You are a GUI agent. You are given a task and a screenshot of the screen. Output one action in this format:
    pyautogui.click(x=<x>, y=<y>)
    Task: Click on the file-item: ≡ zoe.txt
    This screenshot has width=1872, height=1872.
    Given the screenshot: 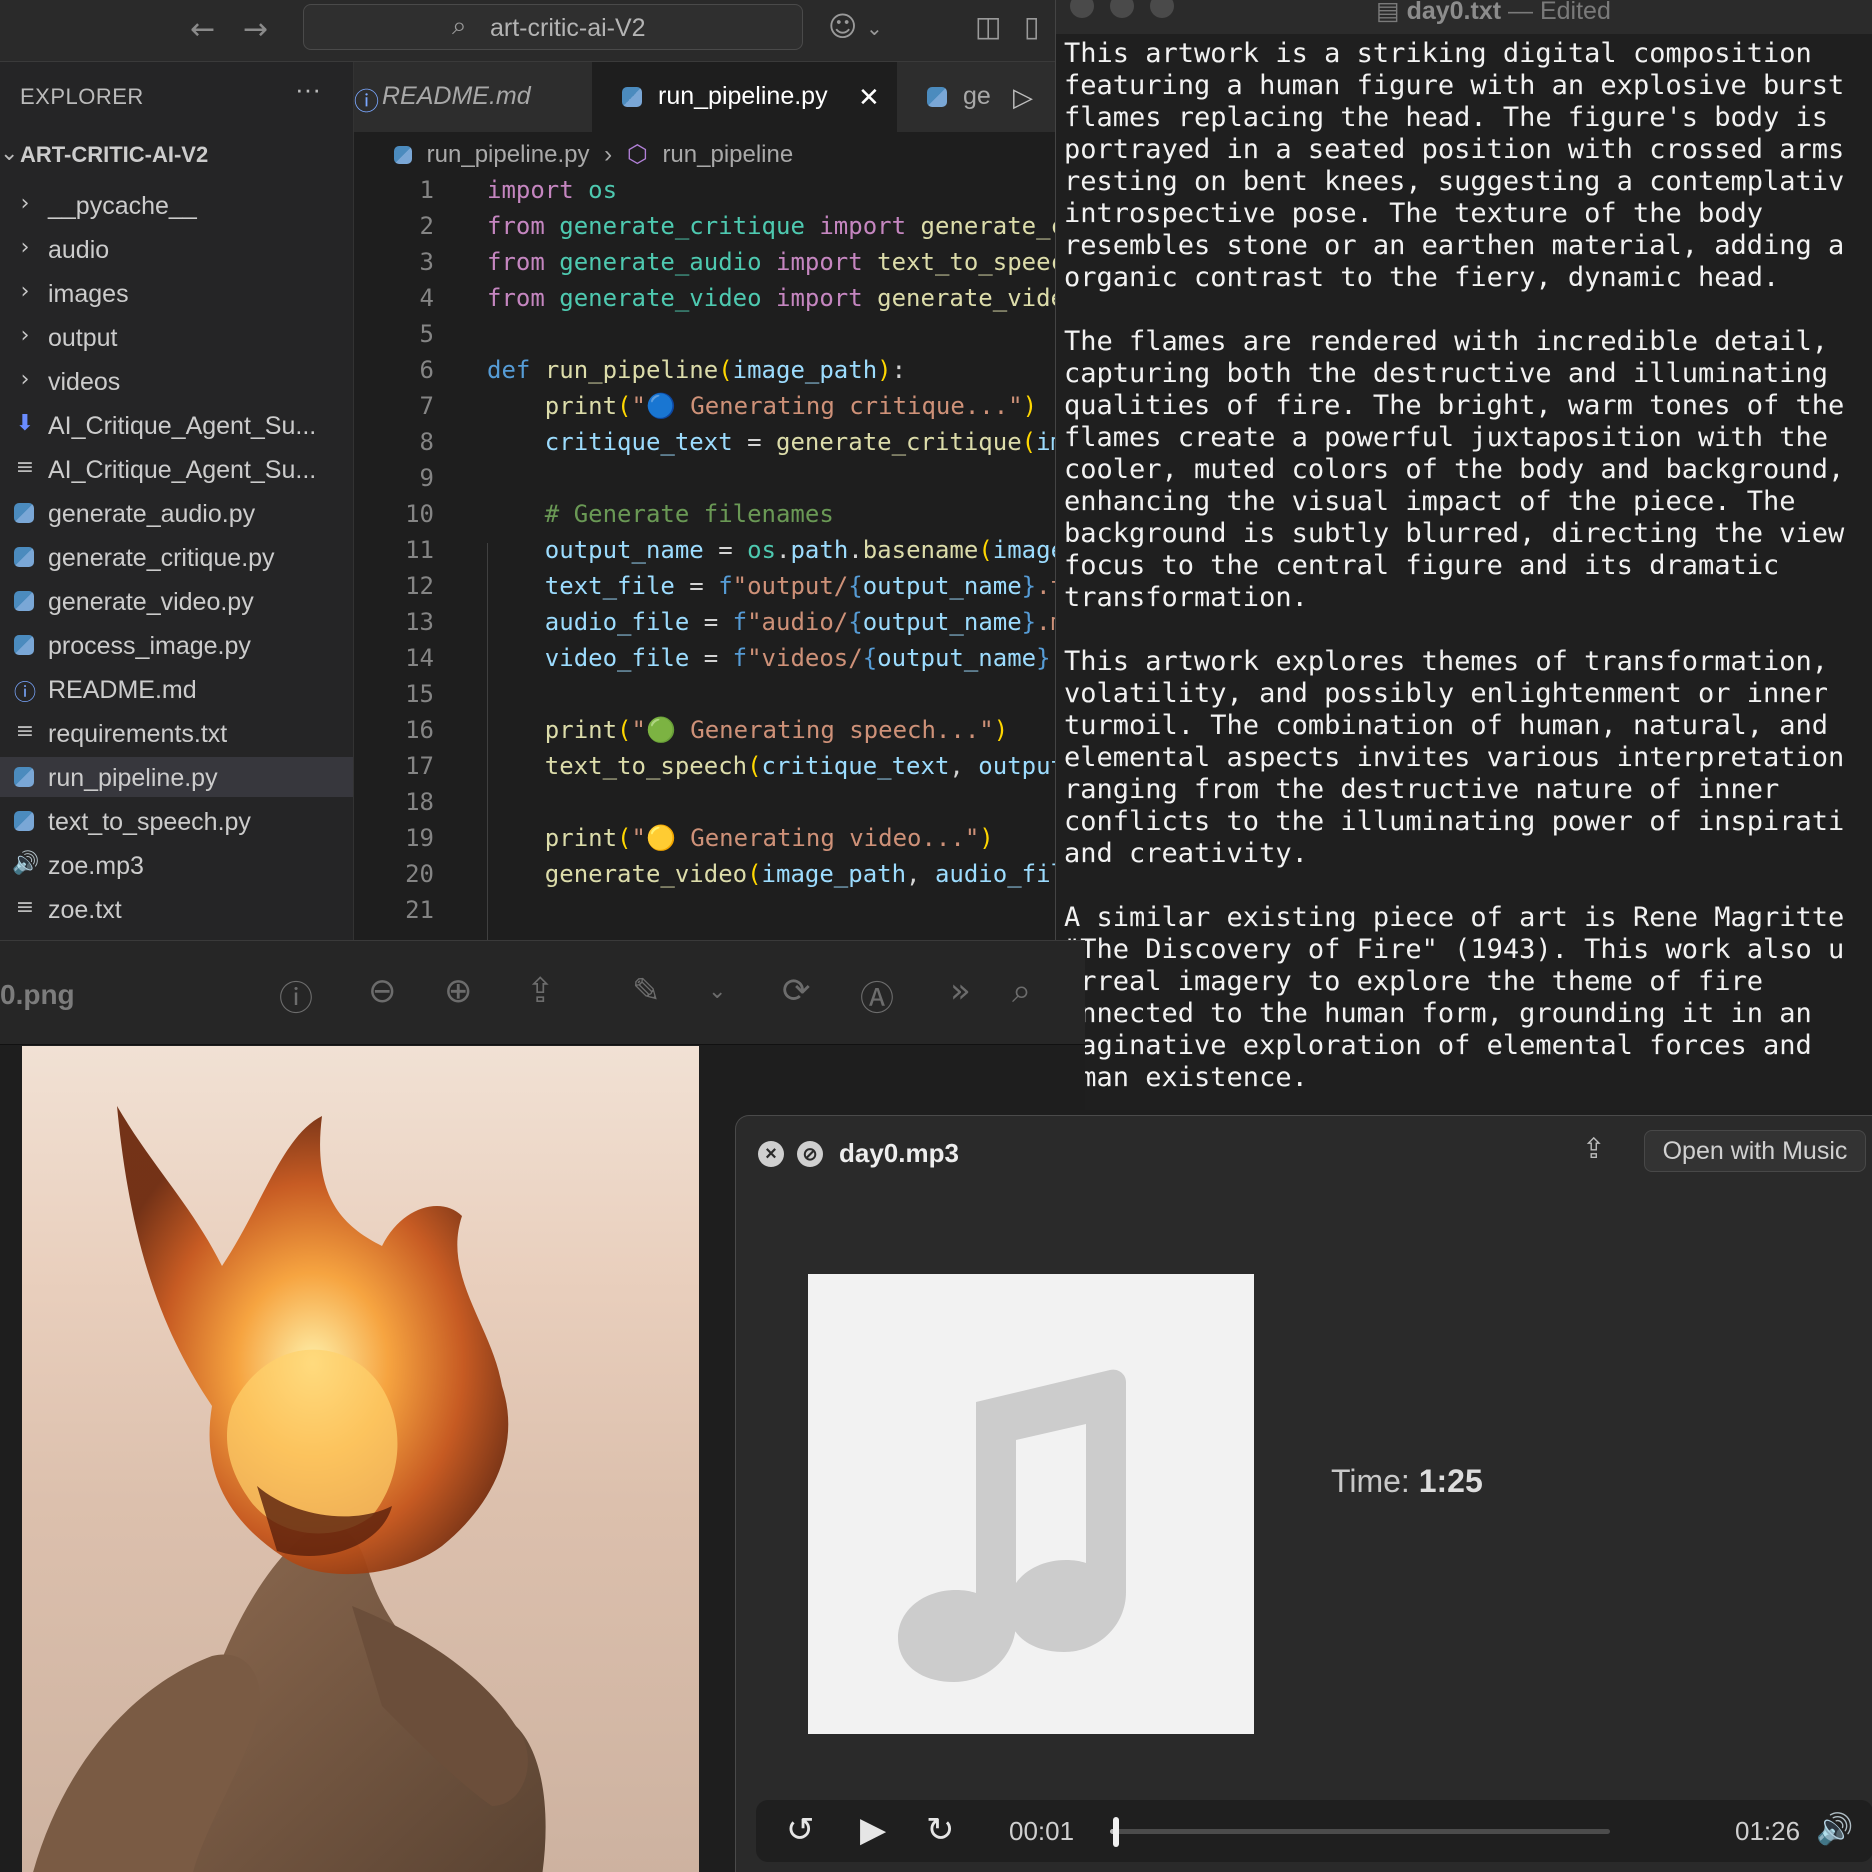 What is the action you would take?
    pyautogui.click(x=176, y=909)
    